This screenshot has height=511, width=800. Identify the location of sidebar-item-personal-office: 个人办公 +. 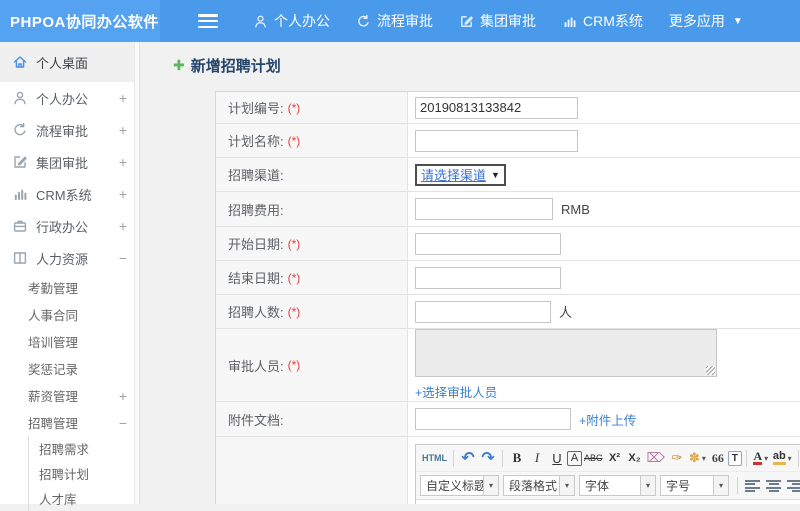
(69, 98).